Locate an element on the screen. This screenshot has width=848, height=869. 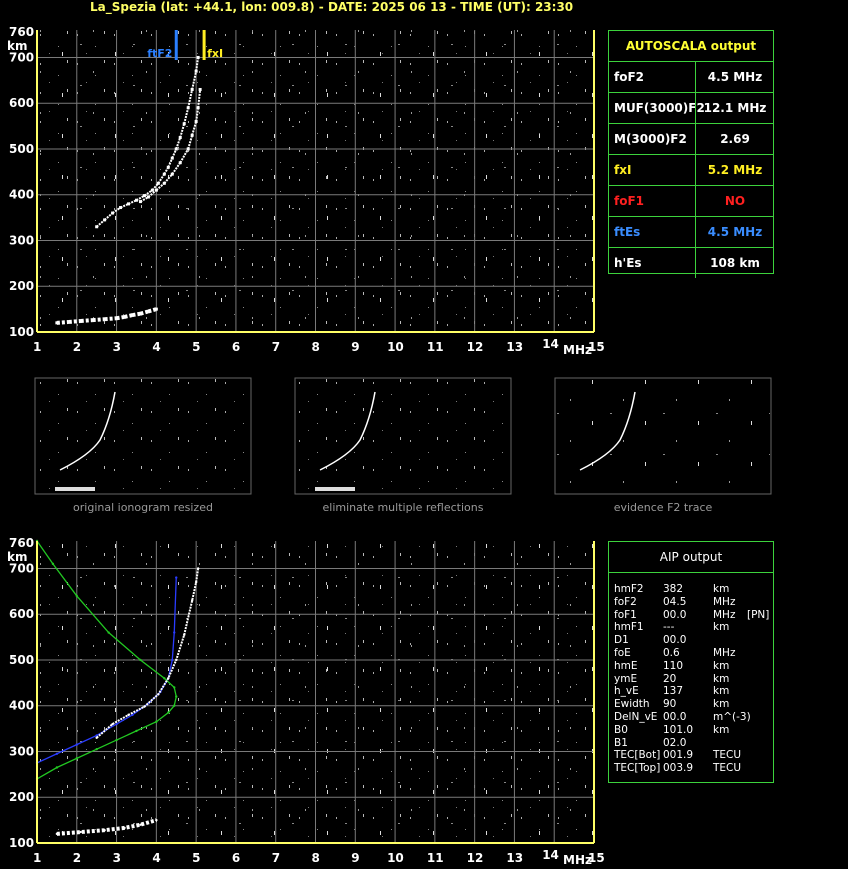
autoscala-key: foF2 is located at coordinates (629, 77).